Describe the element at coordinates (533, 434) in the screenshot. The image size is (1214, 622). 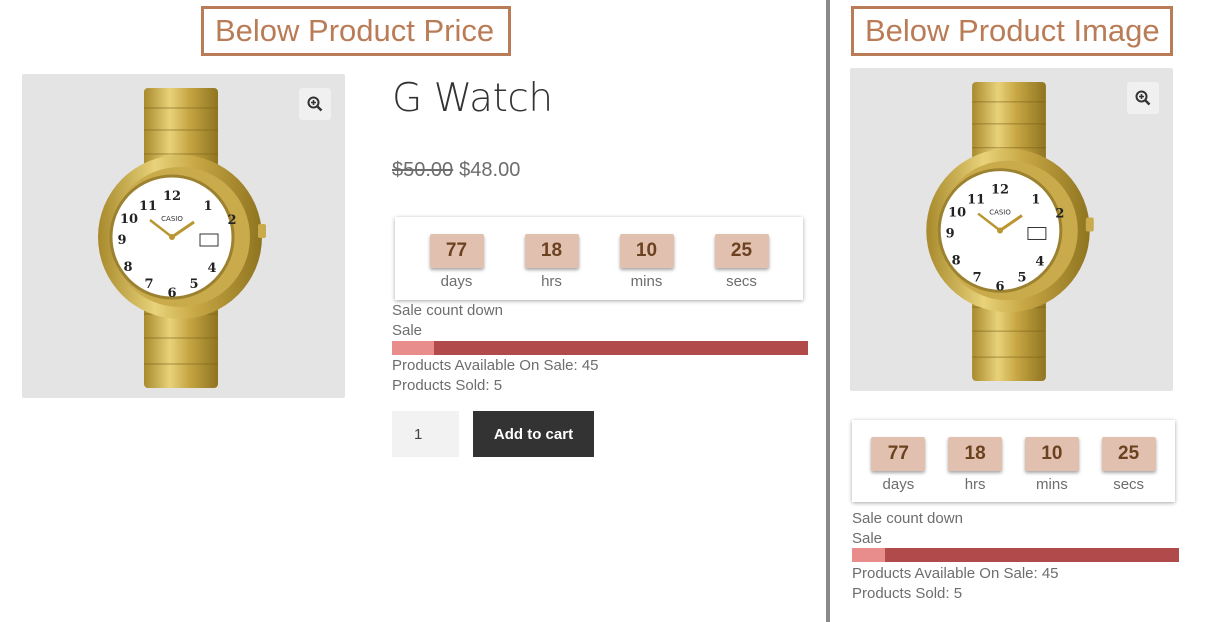
I see `add-to-cart-button: Add to cart` at that location.